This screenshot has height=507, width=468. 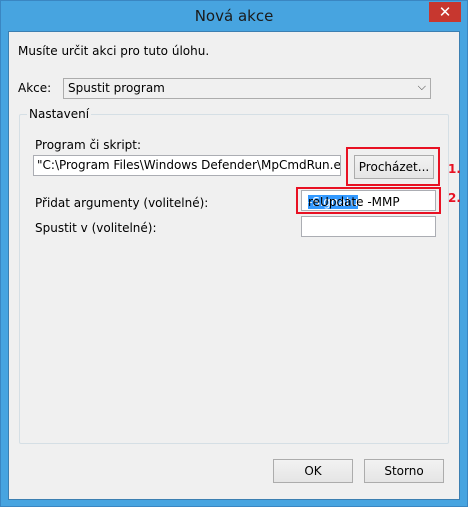 I want to click on start-in-input, so click(x=368, y=226).